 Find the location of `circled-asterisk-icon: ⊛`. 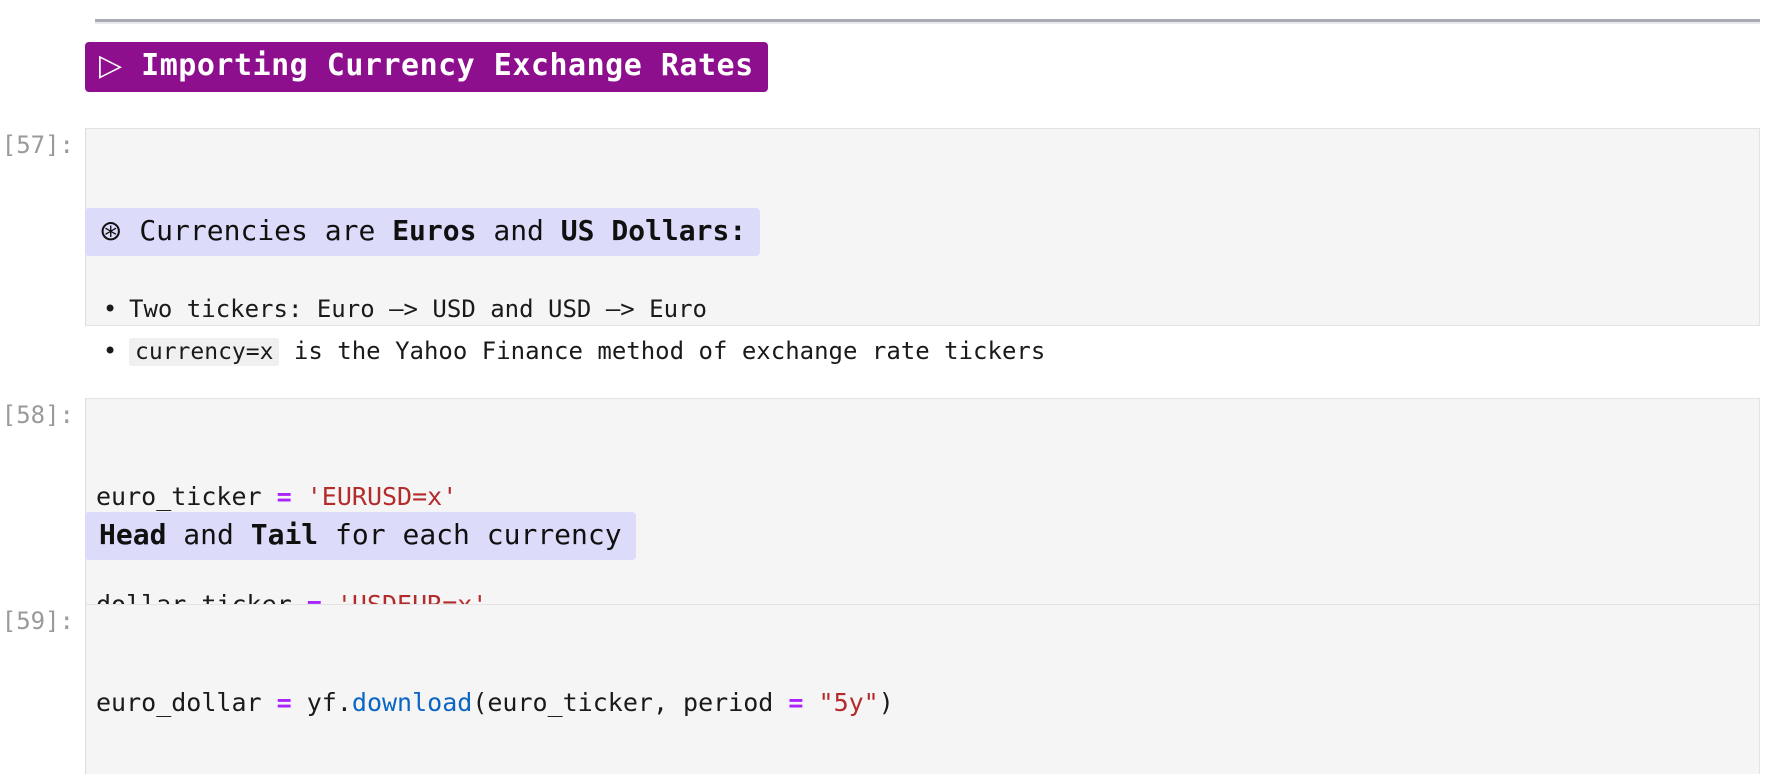

circled-asterisk-icon: ⊛ is located at coordinates (111, 230).